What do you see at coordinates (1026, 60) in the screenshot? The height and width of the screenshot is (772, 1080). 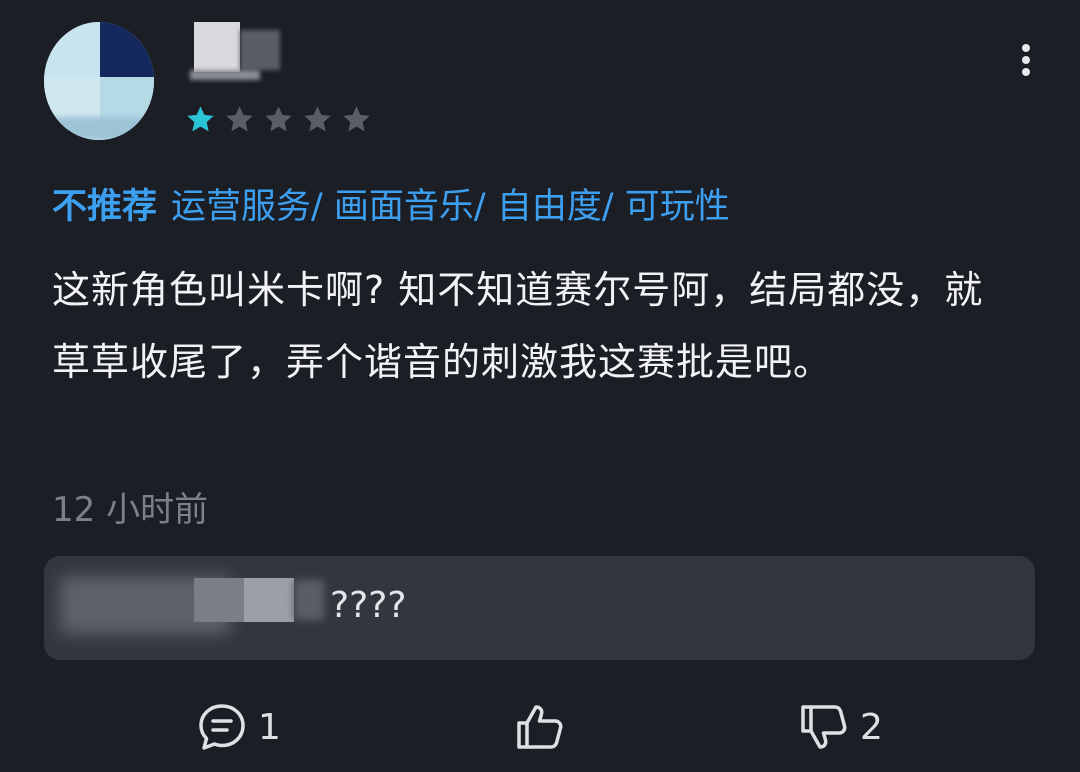 I see `more-vertical-icon` at bounding box center [1026, 60].